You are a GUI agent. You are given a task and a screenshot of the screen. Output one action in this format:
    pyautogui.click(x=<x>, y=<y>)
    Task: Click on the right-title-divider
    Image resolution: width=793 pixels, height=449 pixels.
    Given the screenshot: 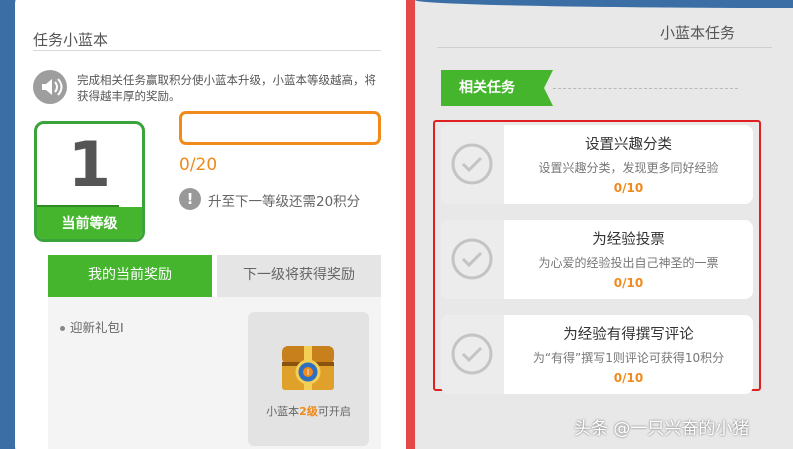 What is the action you would take?
    pyautogui.click(x=604, y=47)
    